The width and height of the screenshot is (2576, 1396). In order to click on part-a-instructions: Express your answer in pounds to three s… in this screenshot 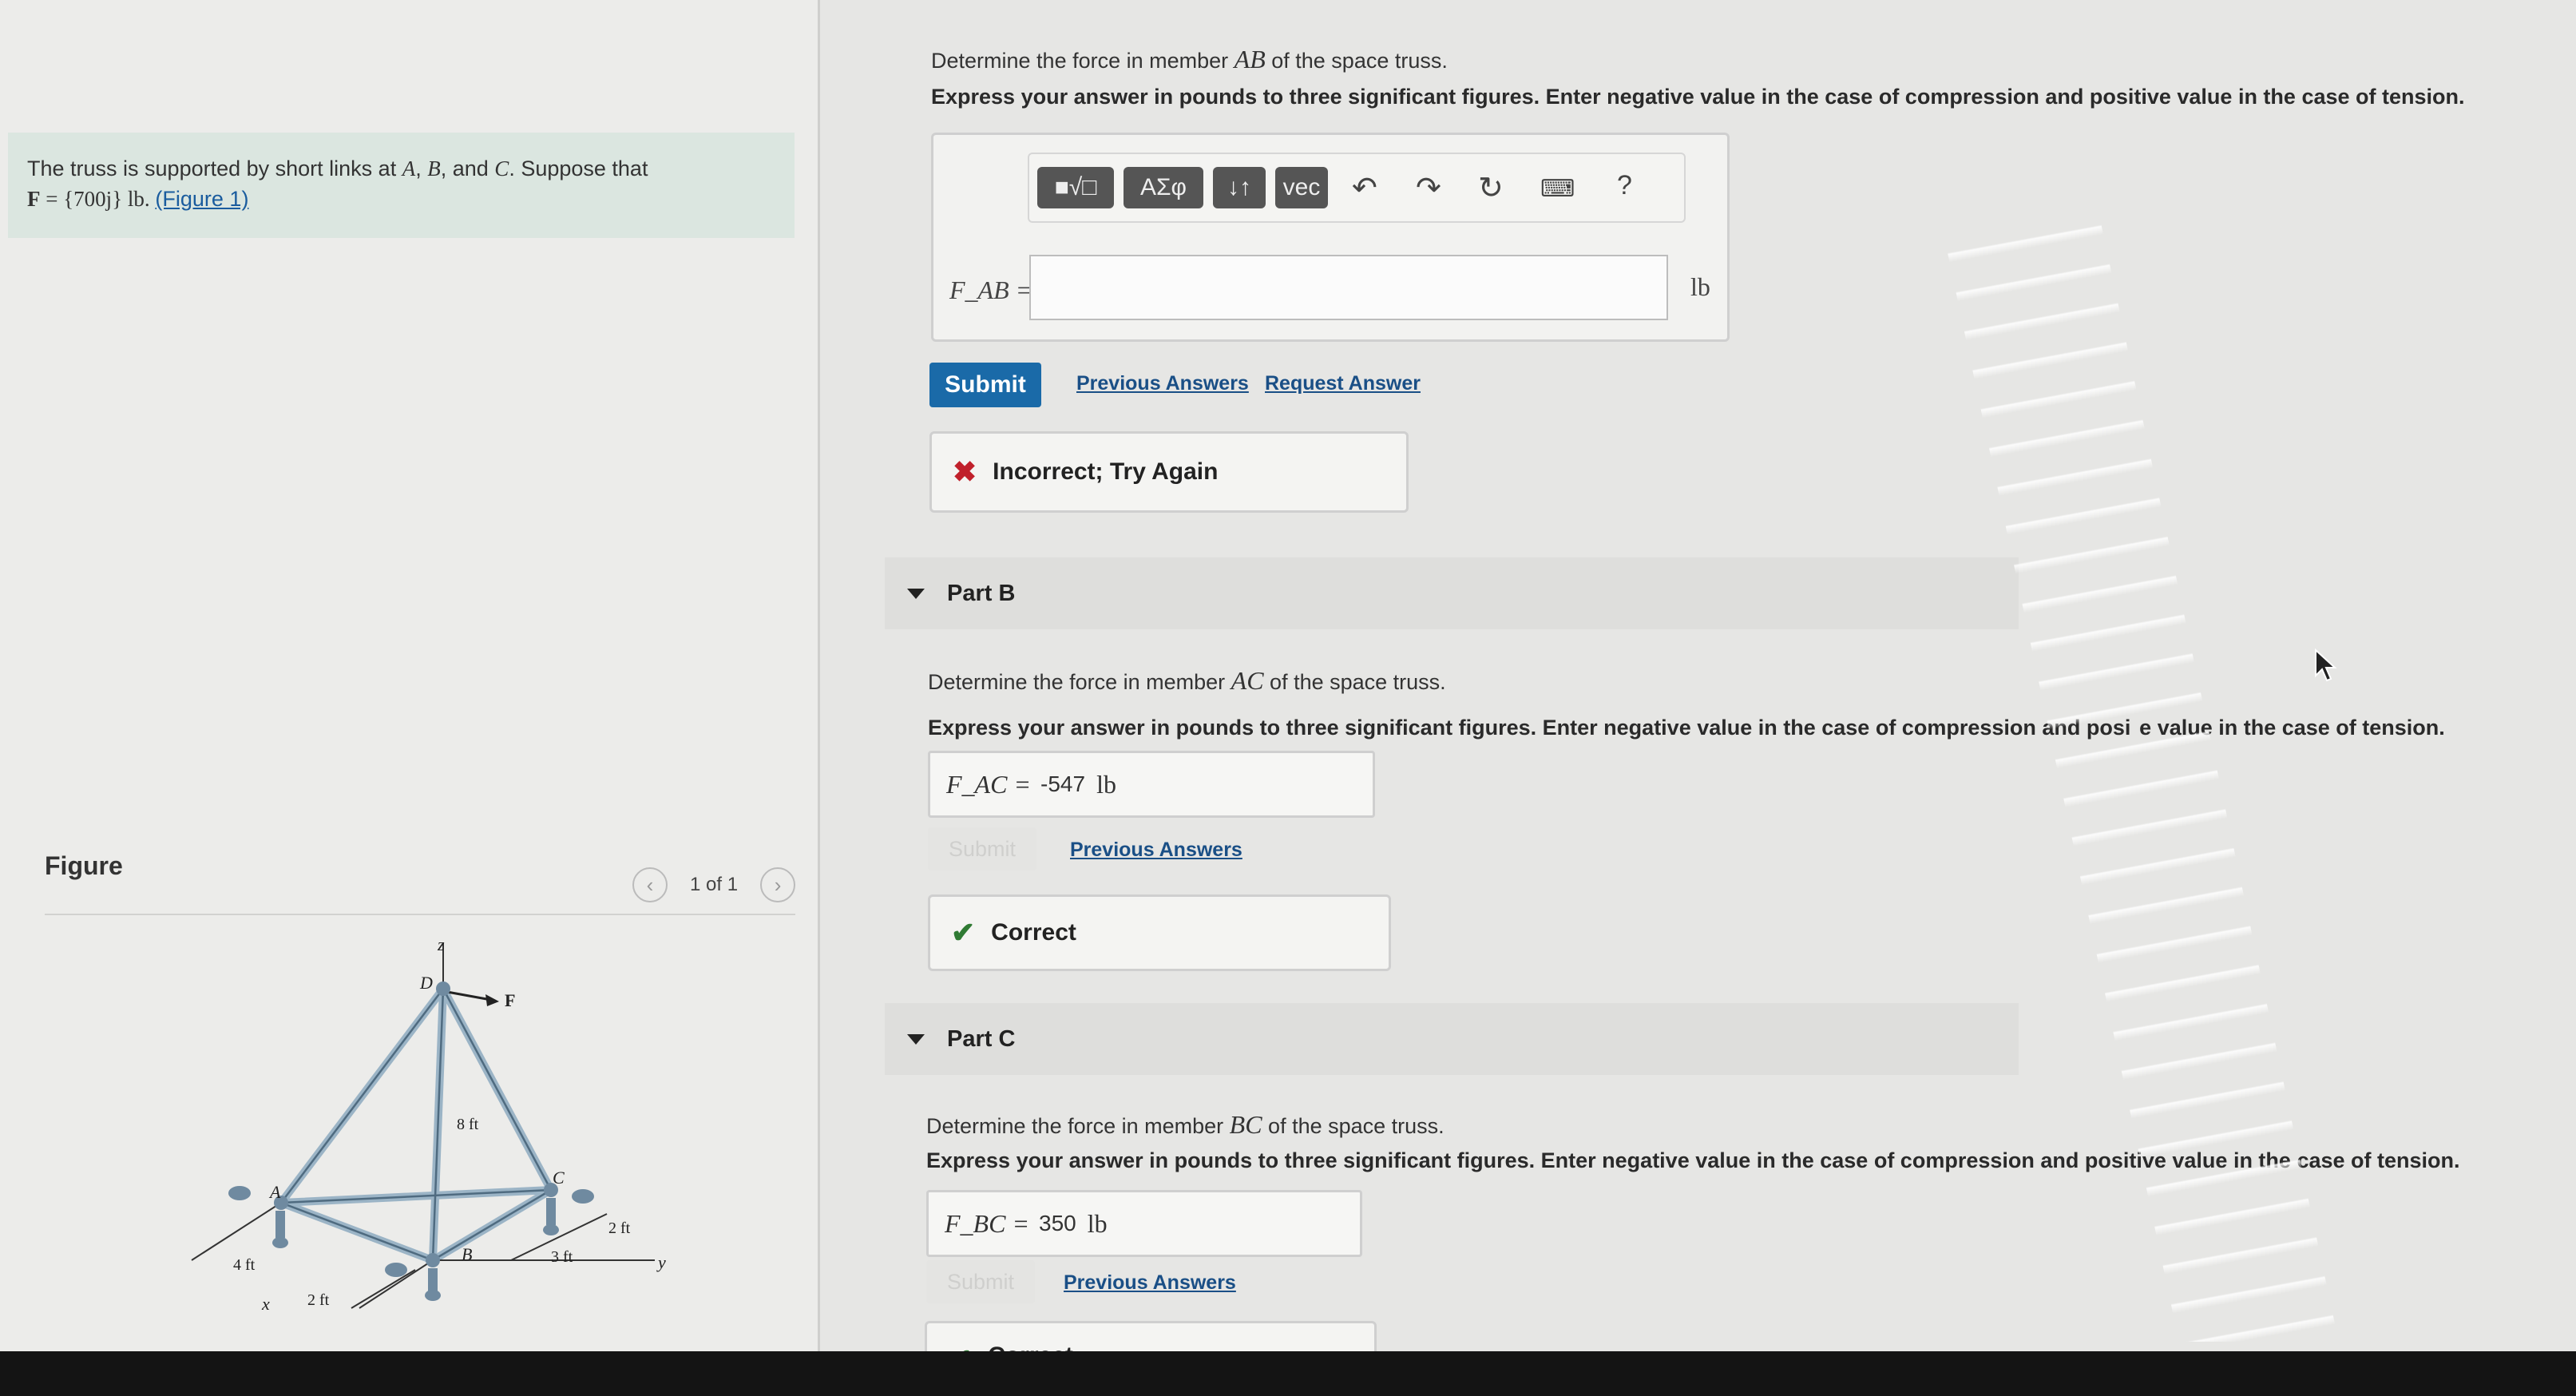, I will do `click(1698, 97)`.